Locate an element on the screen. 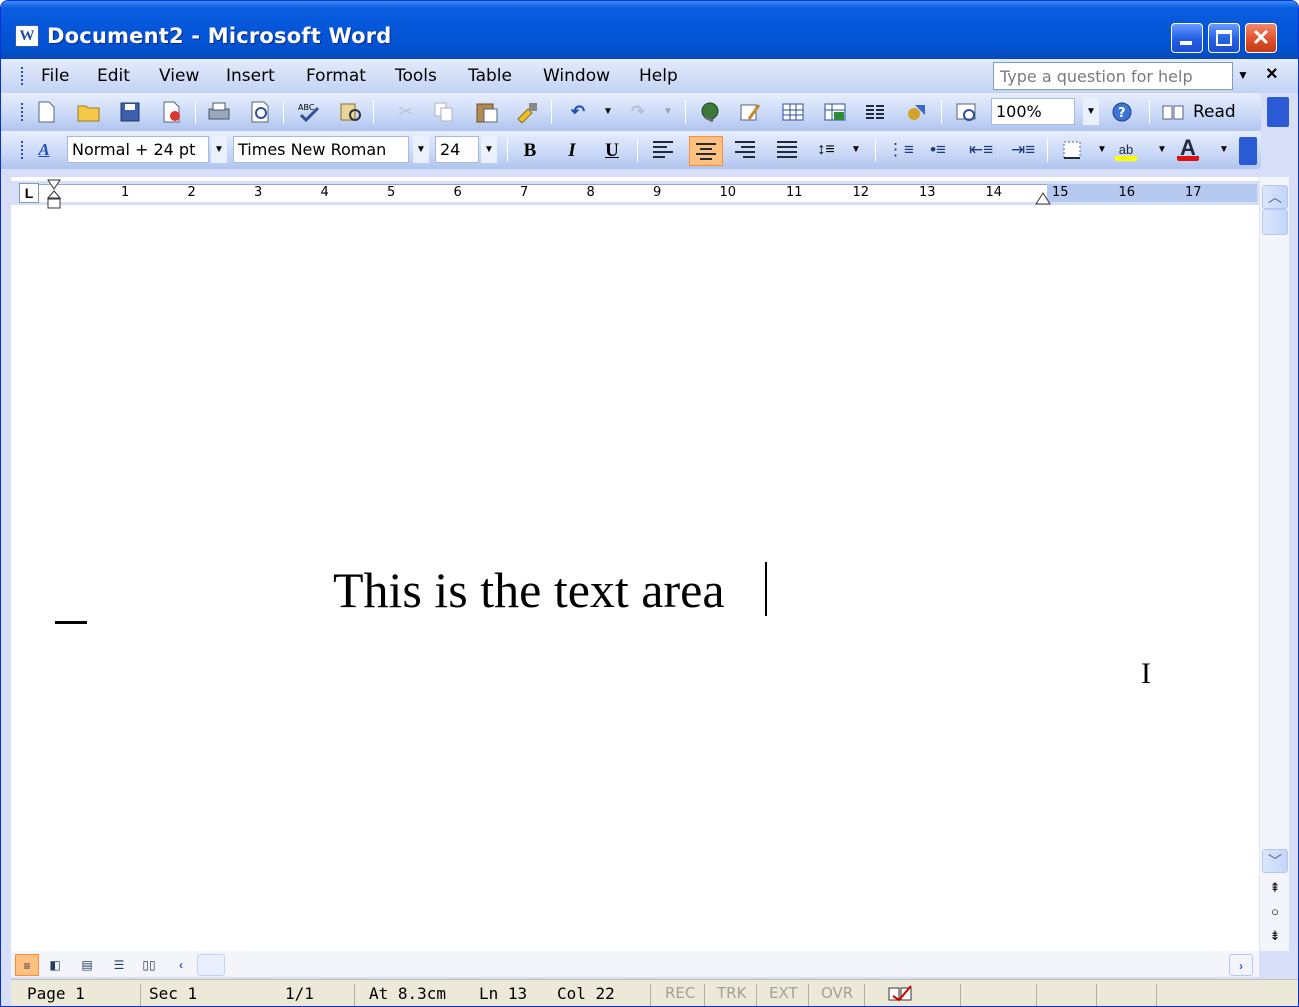  borders-dropdown-icon: ▼ is located at coordinates (1102, 150).